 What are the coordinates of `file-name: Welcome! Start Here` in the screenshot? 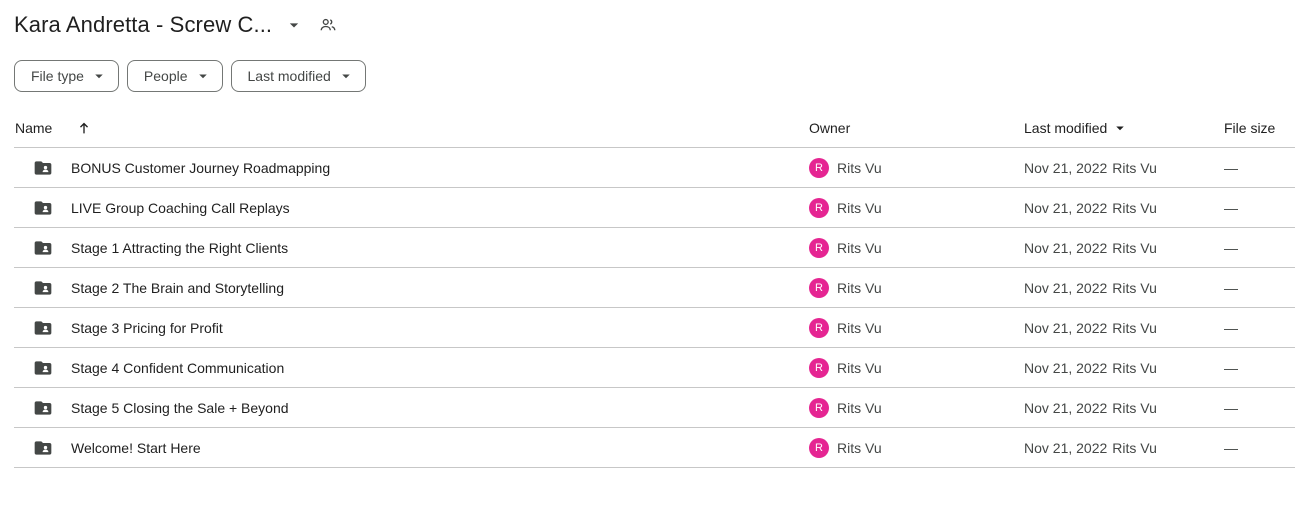 It's located at (136, 448).